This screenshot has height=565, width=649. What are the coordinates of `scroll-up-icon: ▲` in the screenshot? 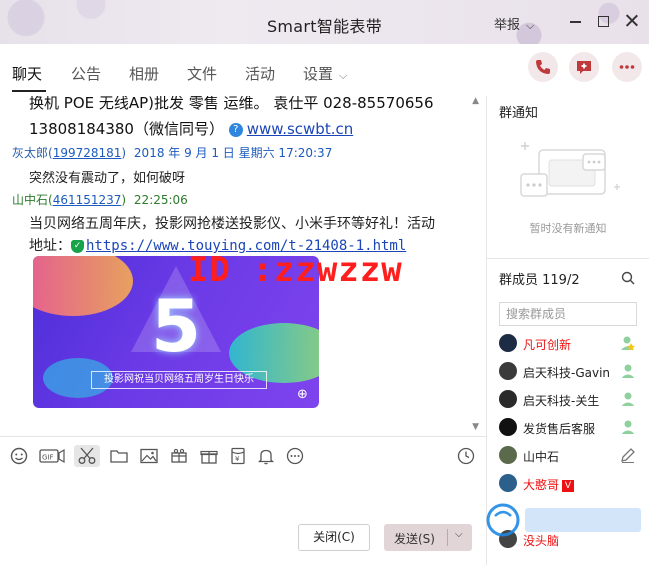 It's located at (475, 101).